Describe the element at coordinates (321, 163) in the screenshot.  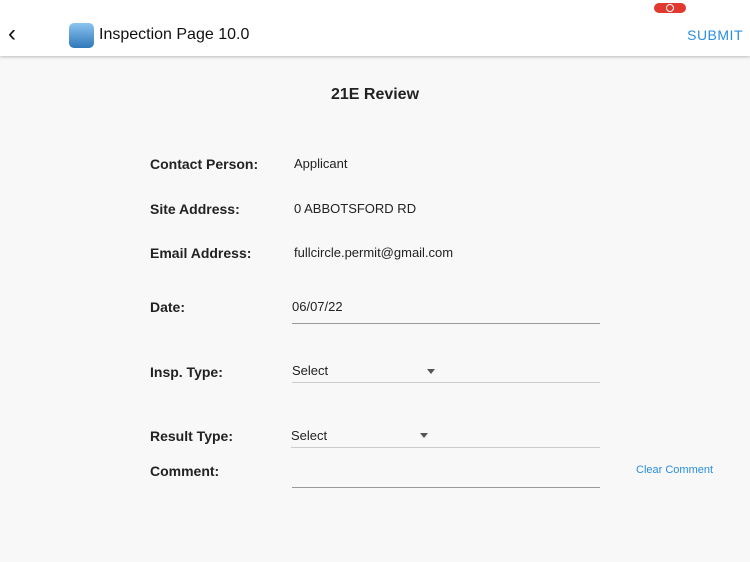
I see `contact-value: Applicant` at that location.